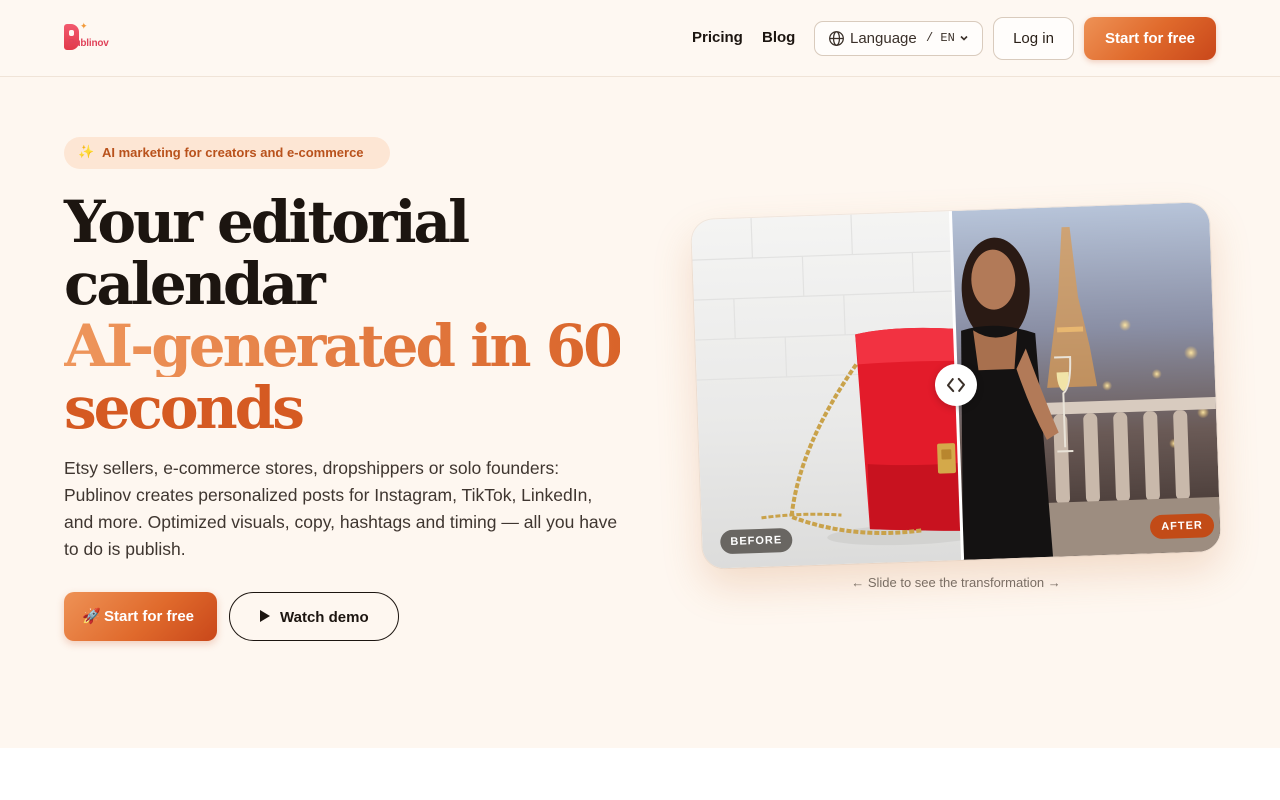  Describe the element at coordinates (184, 408) in the screenshot. I see `hero-title-line-4: seconds` at that location.